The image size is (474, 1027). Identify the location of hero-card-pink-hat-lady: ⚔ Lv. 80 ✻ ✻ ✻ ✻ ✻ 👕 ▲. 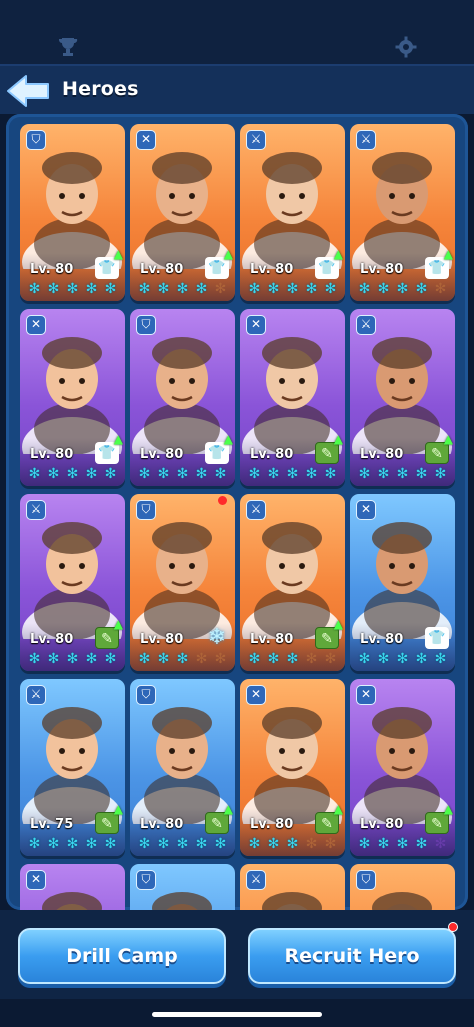
(402, 212).